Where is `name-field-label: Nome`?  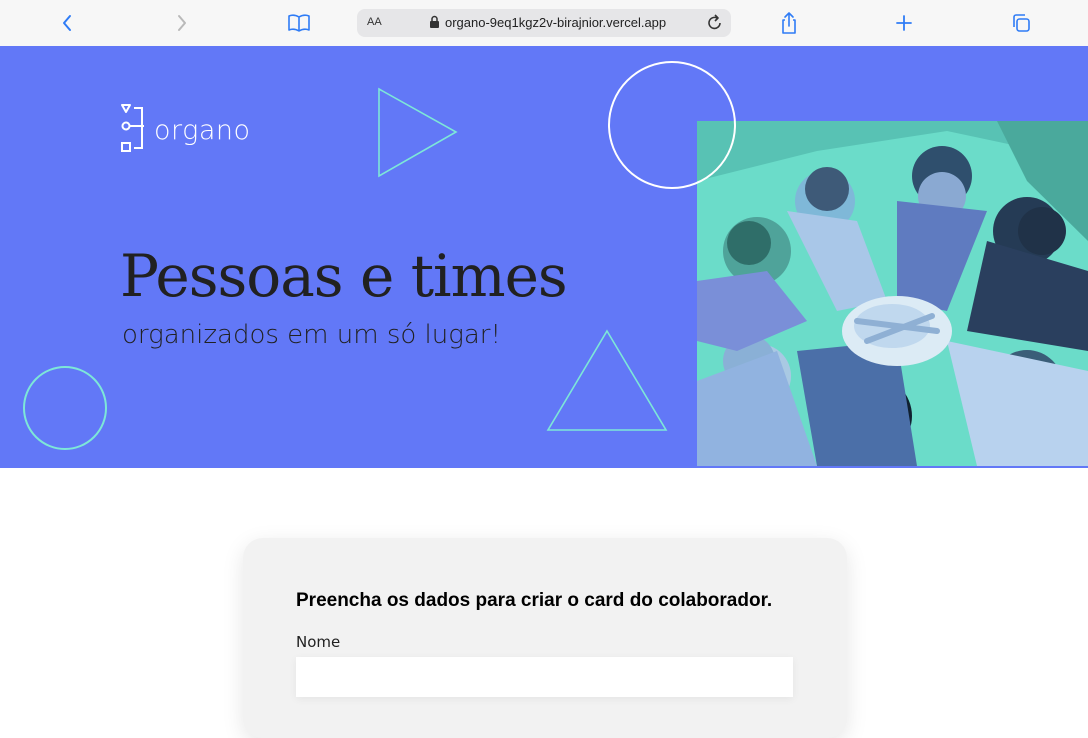
name-field-label: Nome is located at coordinates (318, 642).